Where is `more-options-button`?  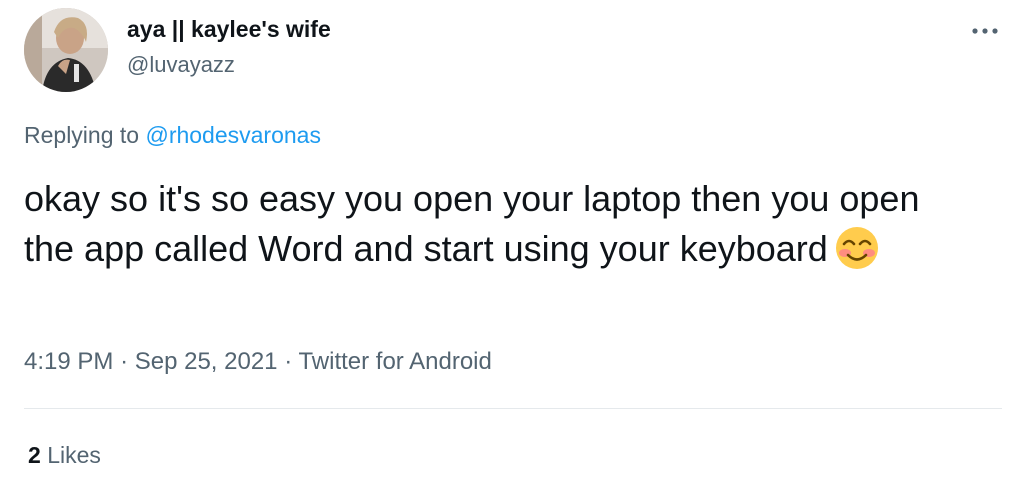
more-options-button is located at coordinates (985, 31).